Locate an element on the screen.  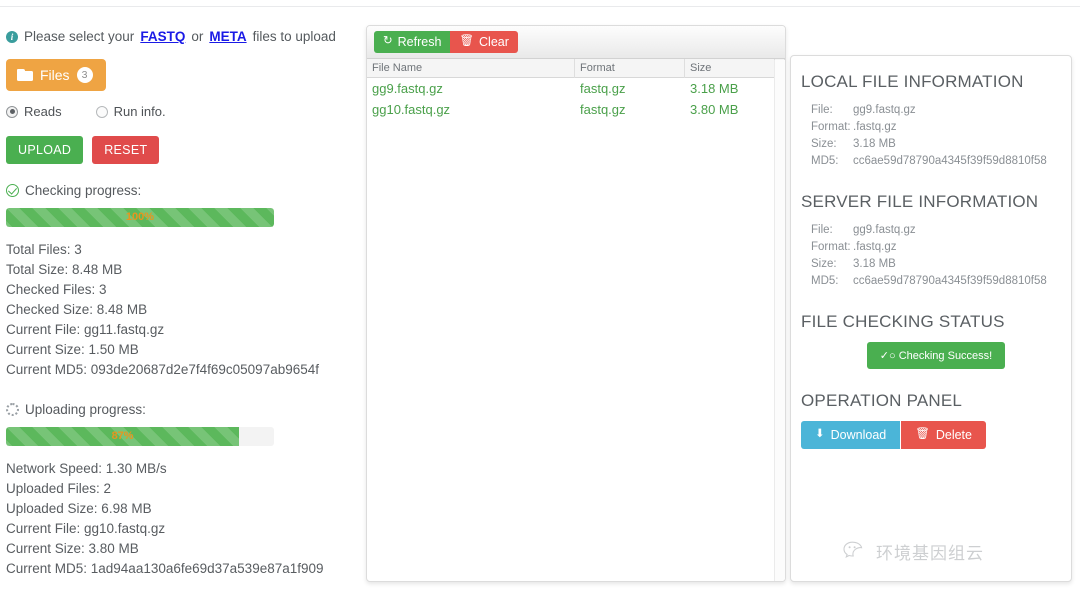
radio-option-reads: Reads is located at coordinates (34, 111).